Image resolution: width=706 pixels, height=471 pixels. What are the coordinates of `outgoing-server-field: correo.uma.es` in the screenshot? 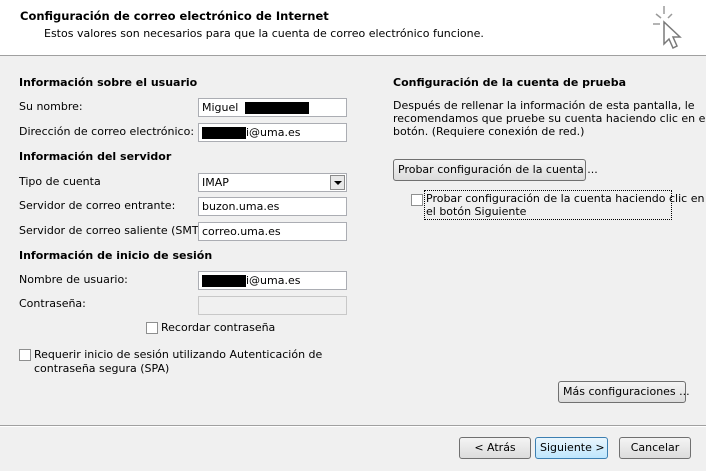 It's located at (272, 231).